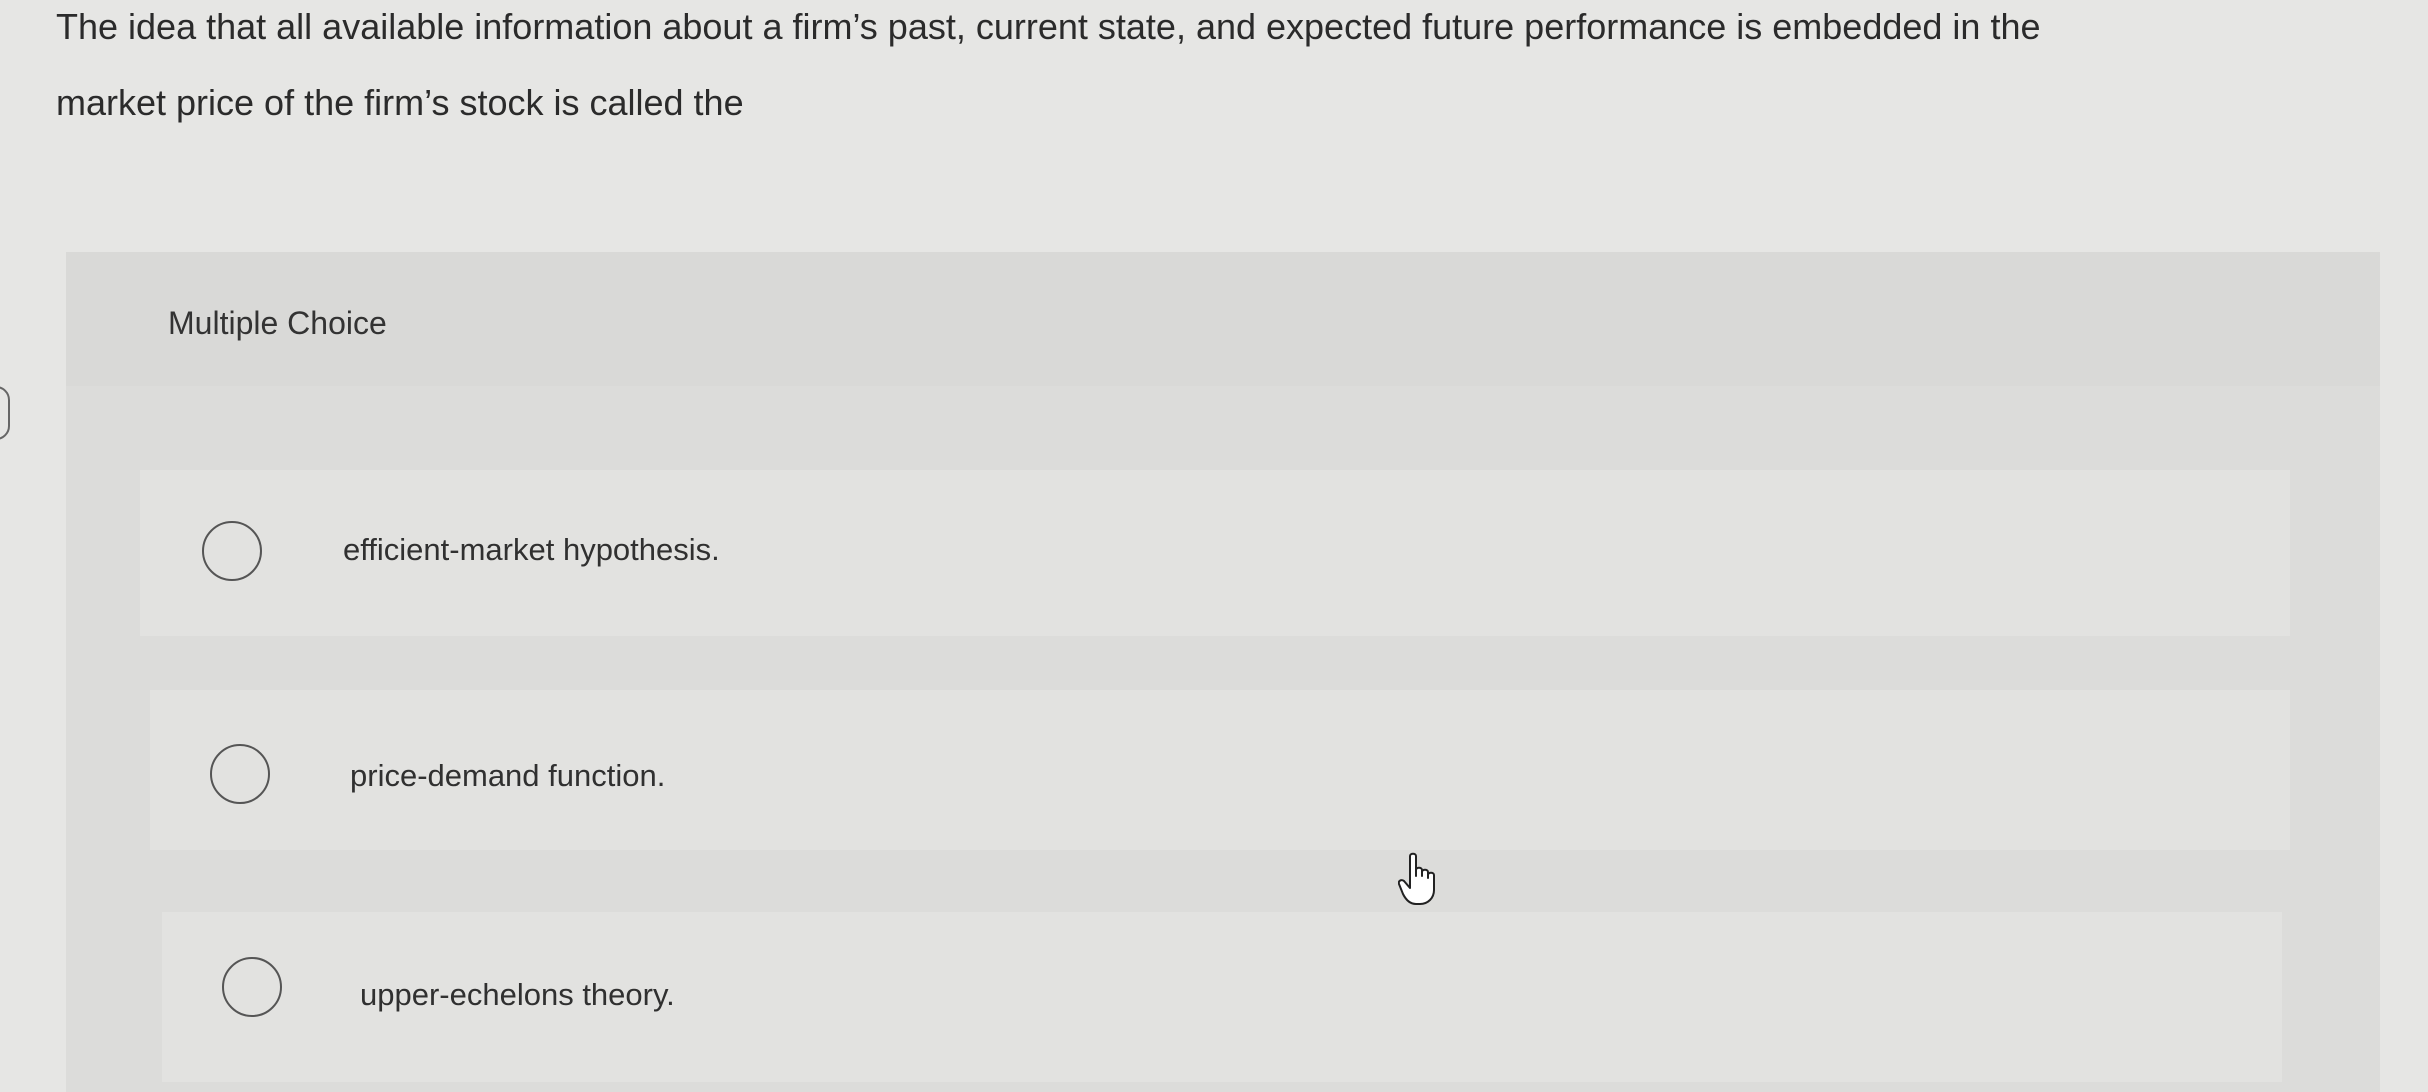 This screenshot has width=2428, height=1092. What do you see at coordinates (1215, 553) in the screenshot?
I see `choice-option-1: efficient-market hypothesis.` at bounding box center [1215, 553].